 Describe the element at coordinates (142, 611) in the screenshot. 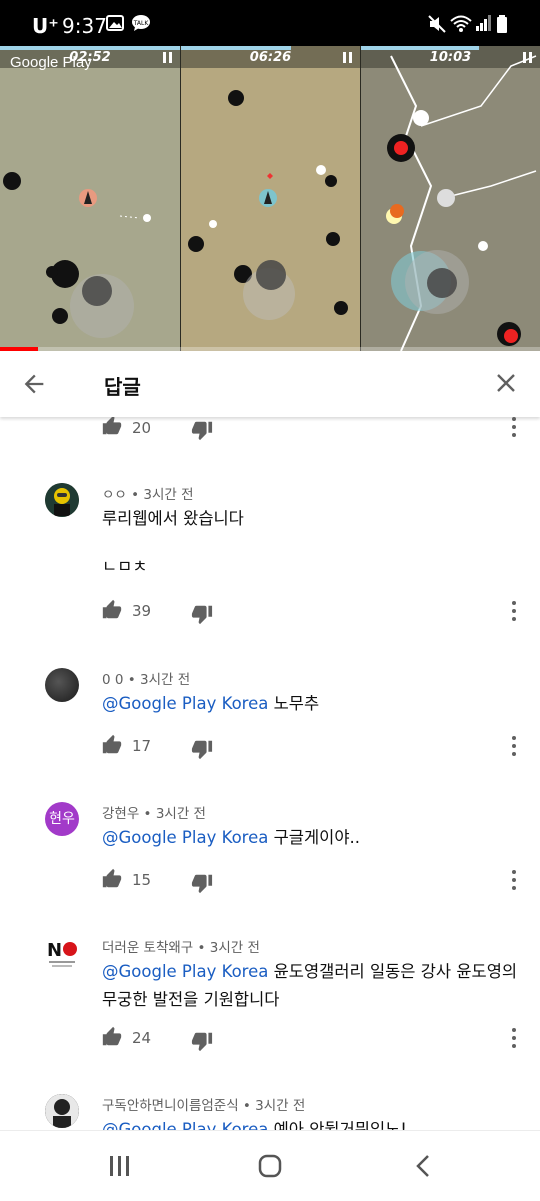

I see `like-count: 39` at that location.